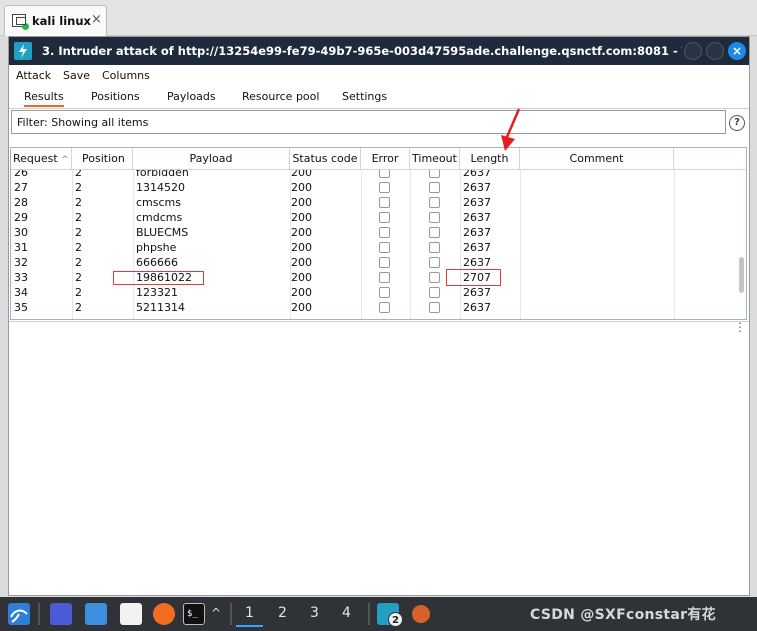  Describe the element at coordinates (378, 175) in the screenshot. I see `table-row: 26 2 forbidden 200 2637` at that location.